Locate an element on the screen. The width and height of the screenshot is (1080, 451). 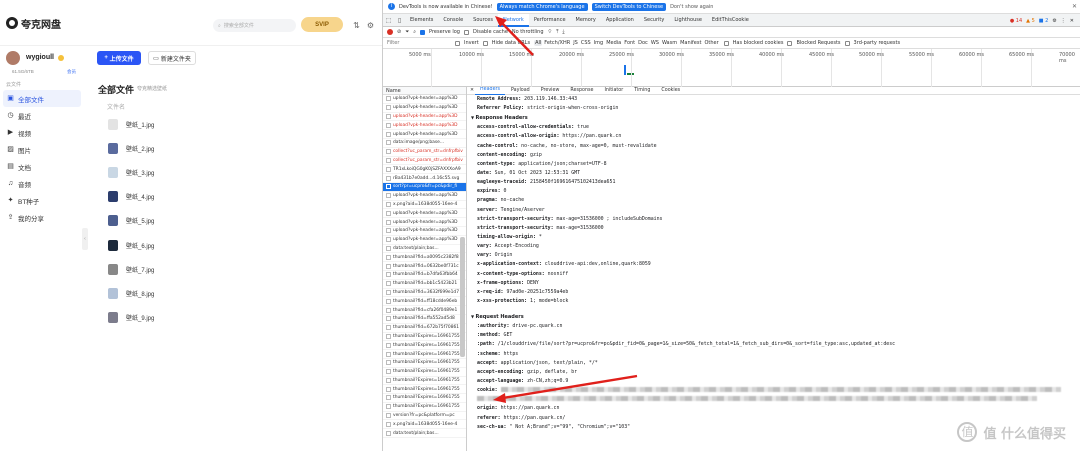
name-column-header: Name is located at coordinates (424, 91).